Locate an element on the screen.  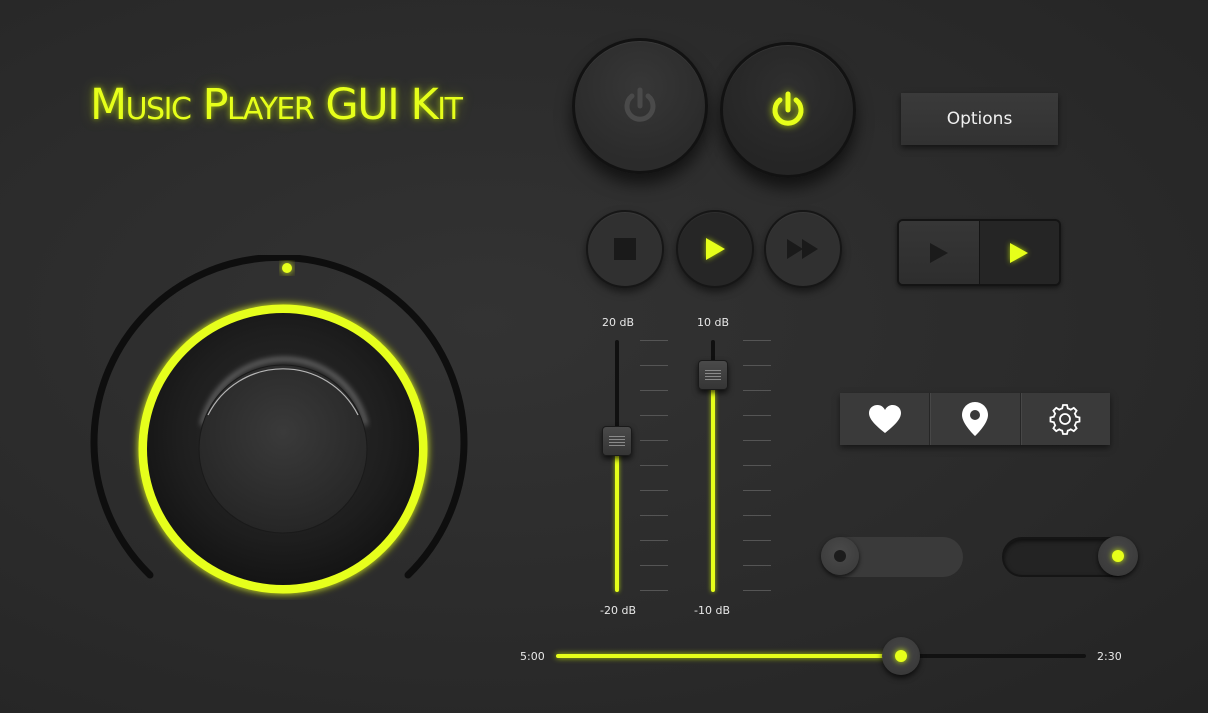
power-on-button is located at coordinates (788, 110).